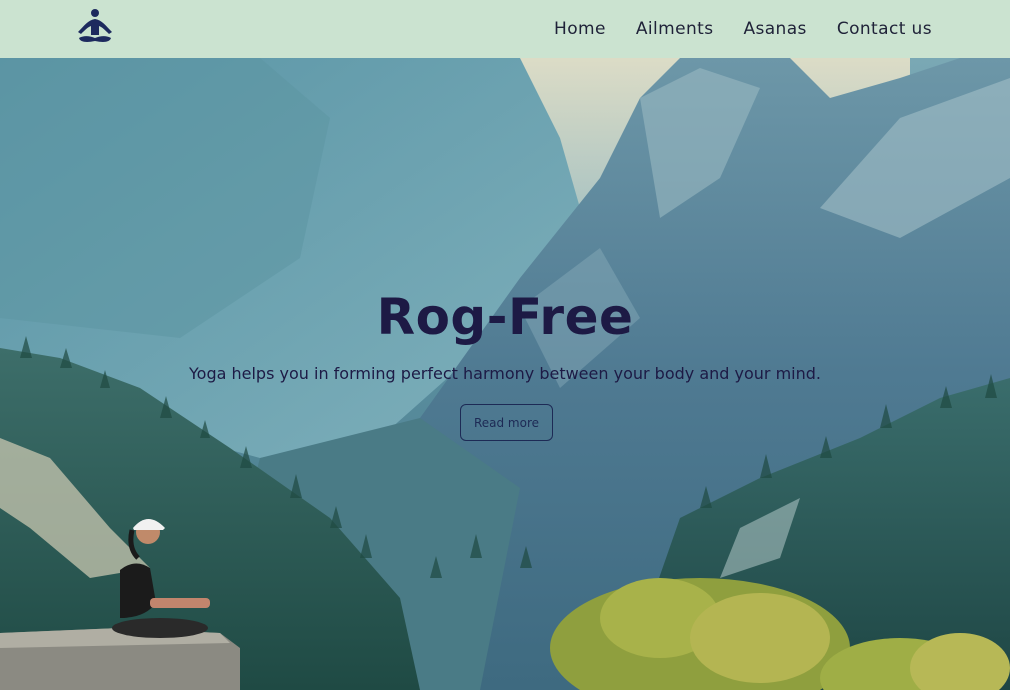 This screenshot has width=1010, height=690. Describe the element at coordinates (580, 29) in the screenshot. I see `nav-home-link: Home` at that location.